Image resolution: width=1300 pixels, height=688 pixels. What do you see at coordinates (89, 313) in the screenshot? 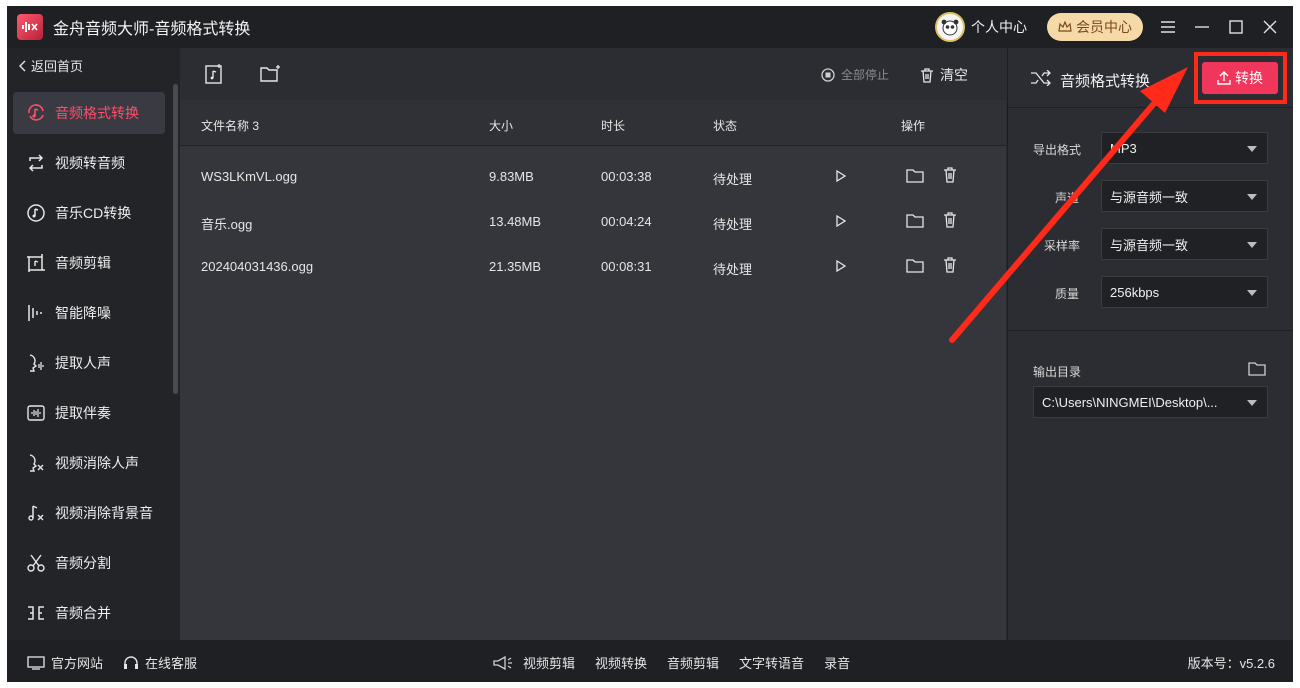
I see `sidebar-item-noise-reduction: 智能降噪` at bounding box center [89, 313].